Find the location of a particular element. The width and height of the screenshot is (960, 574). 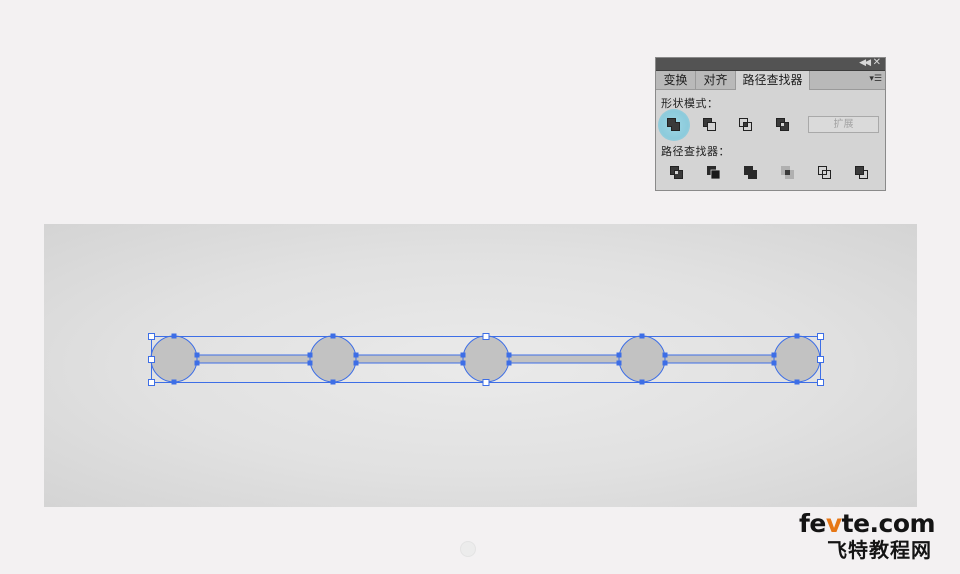

trim-icon is located at coordinates (714, 173).